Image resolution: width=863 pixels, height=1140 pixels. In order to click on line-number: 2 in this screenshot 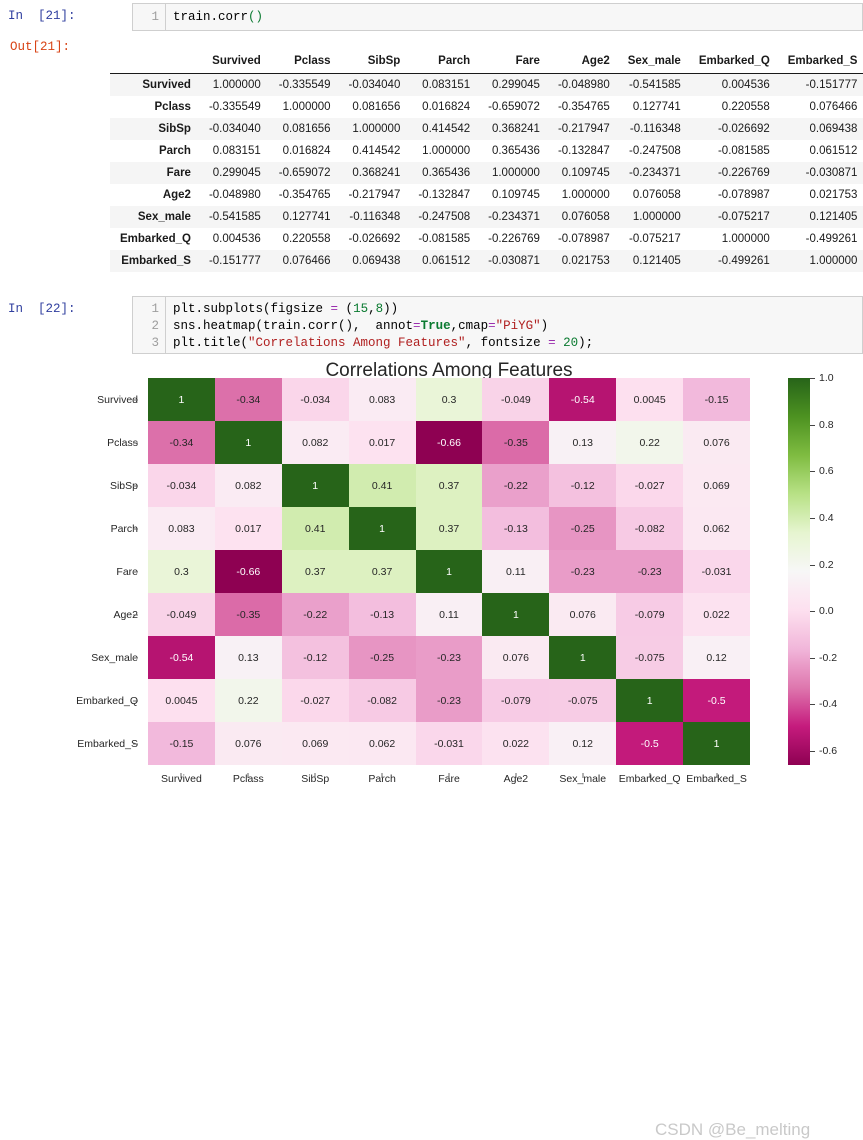, I will do `click(155, 326)`.